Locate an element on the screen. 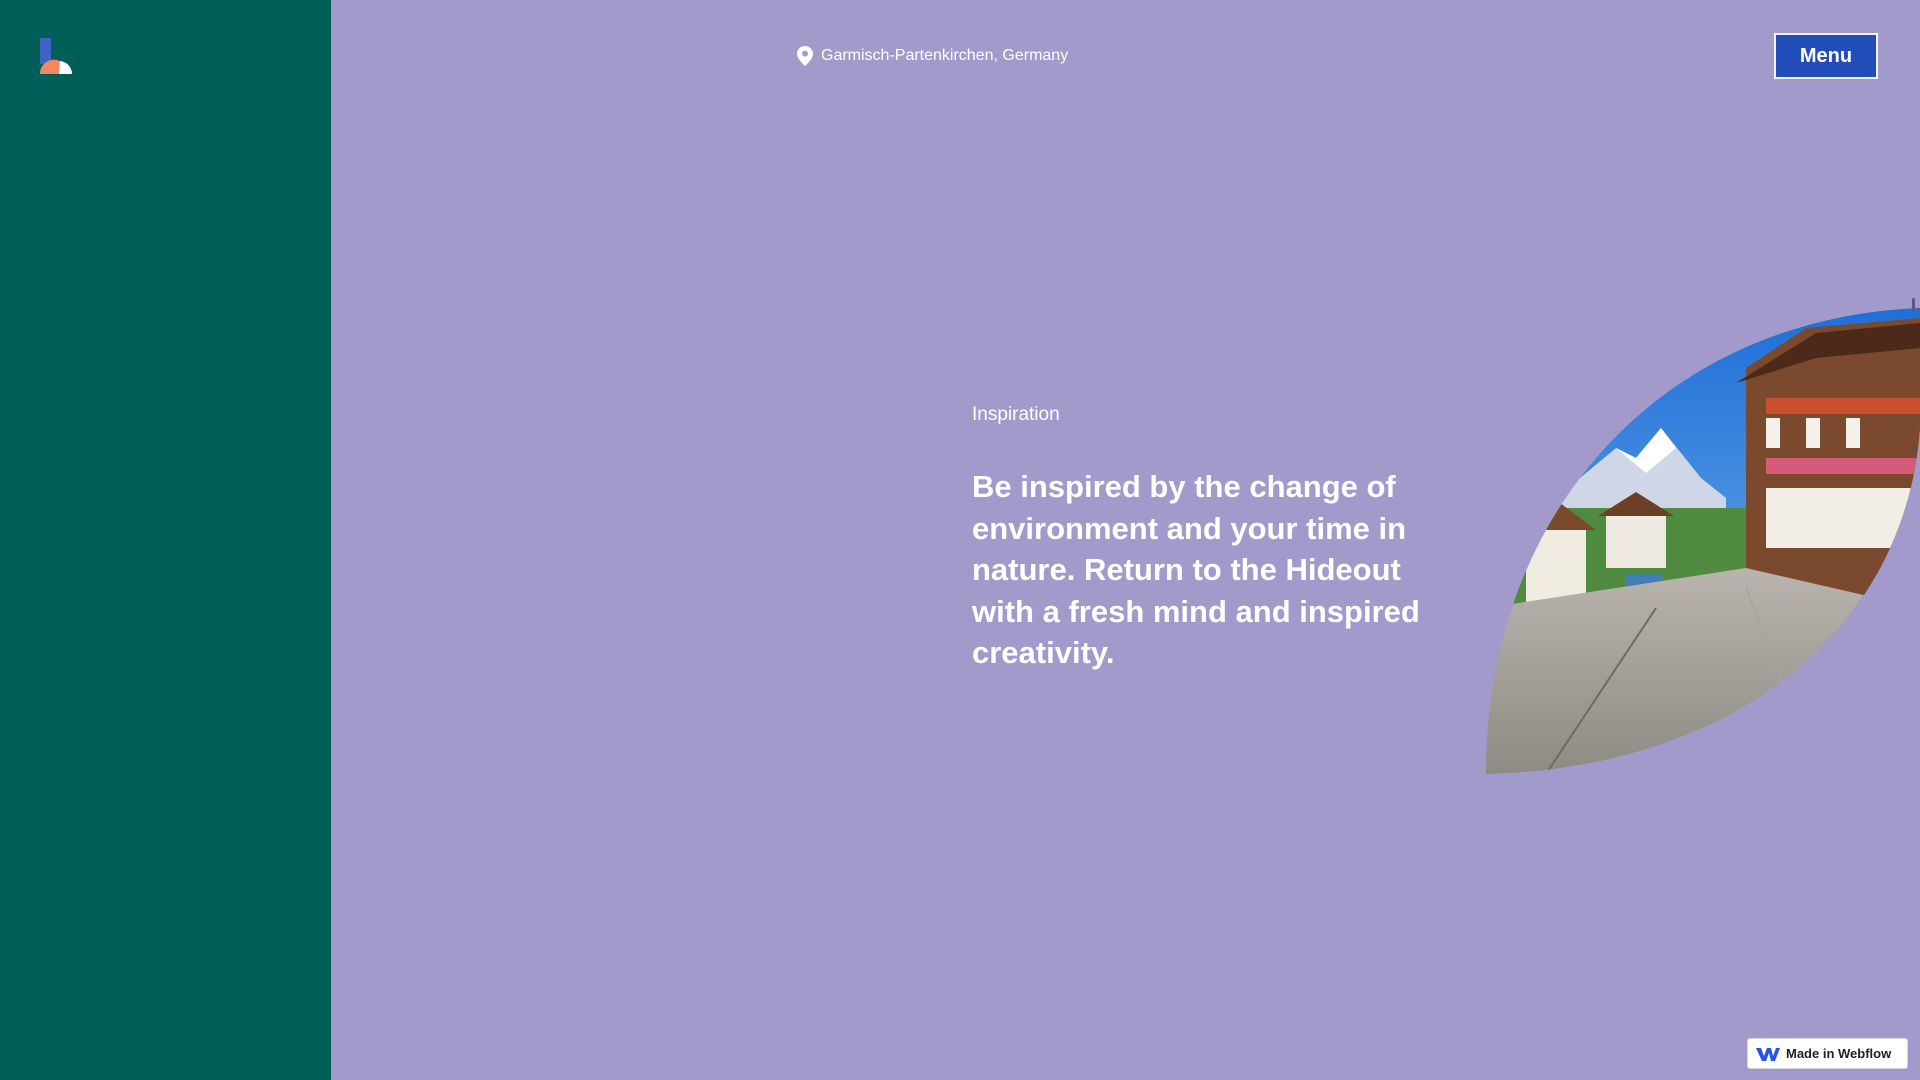 The width and height of the screenshot is (1920, 1080). webflow-icon is located at coordinates (1768, 1054).